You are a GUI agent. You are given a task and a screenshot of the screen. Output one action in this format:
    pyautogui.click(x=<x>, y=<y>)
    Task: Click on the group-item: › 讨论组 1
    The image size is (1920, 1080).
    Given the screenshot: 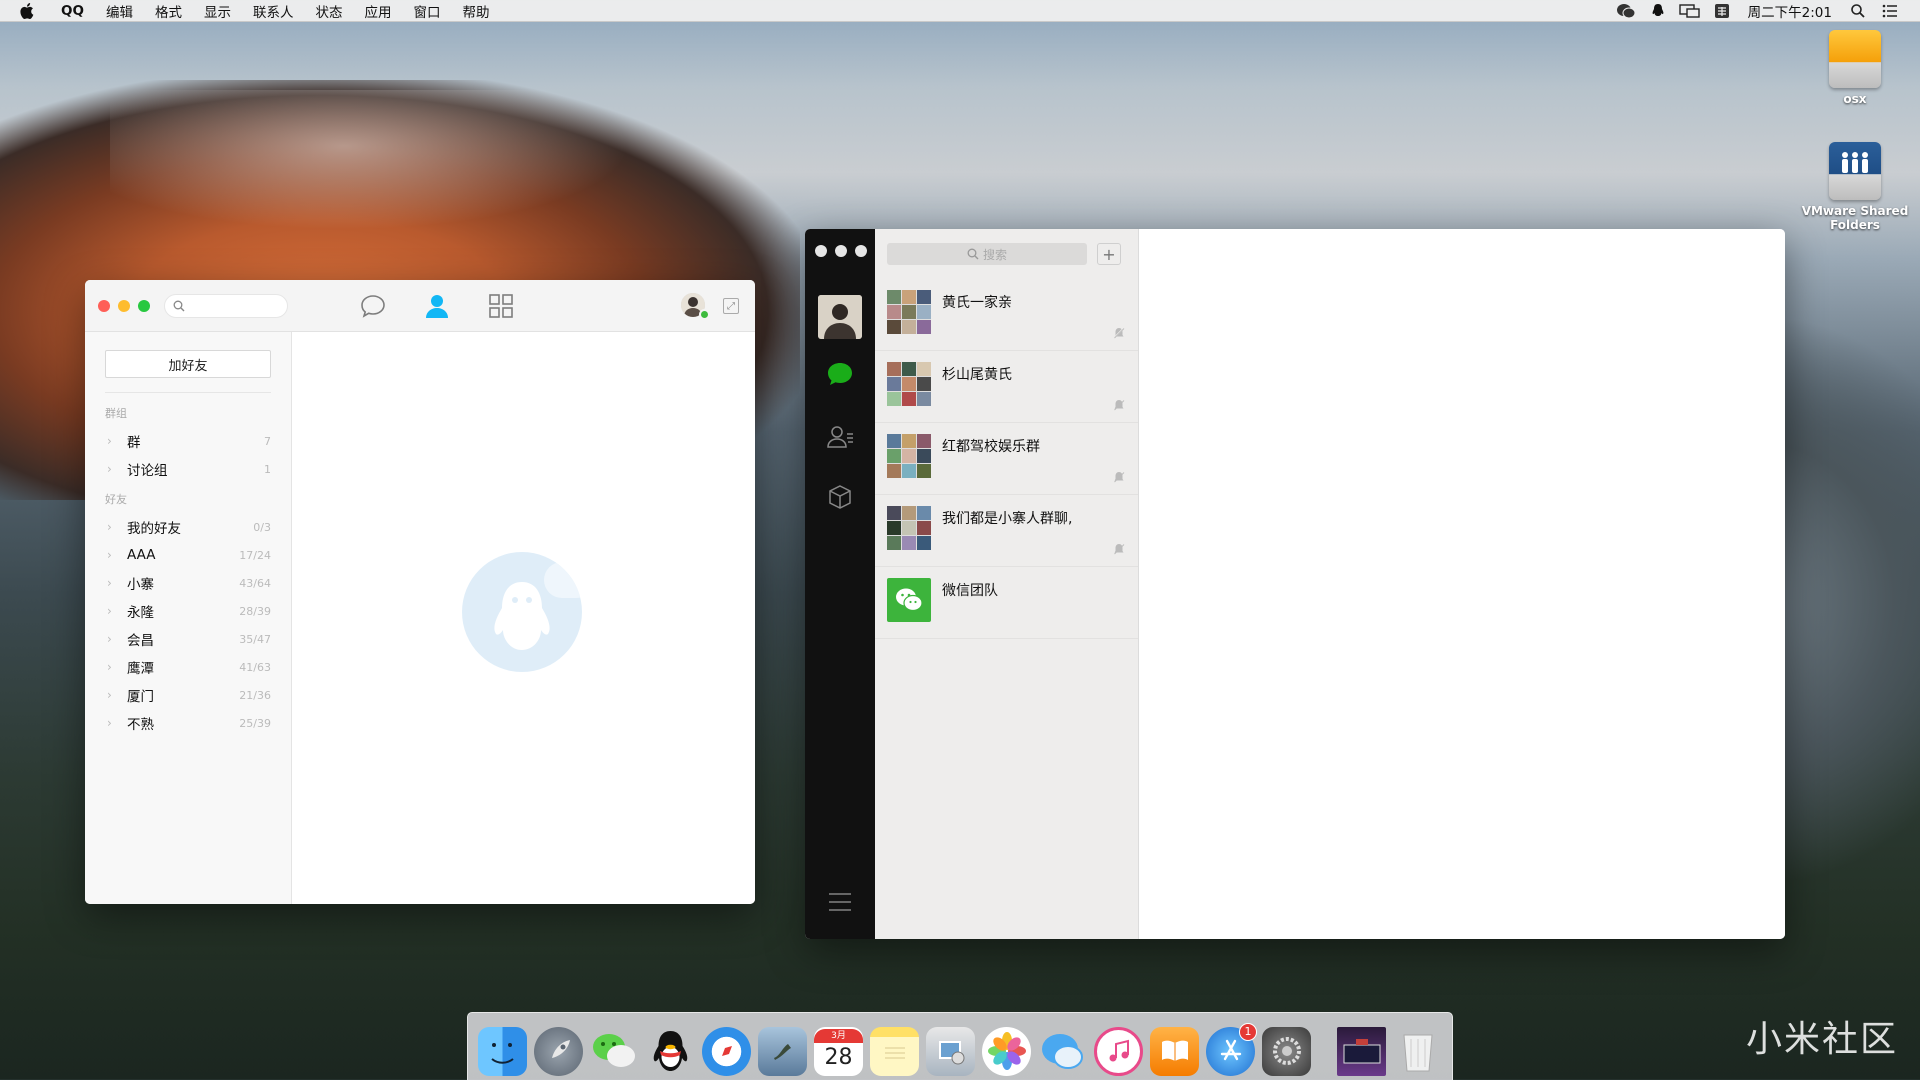 What is the action you would take?
    pyautogui.click(x=188, y=469)
    